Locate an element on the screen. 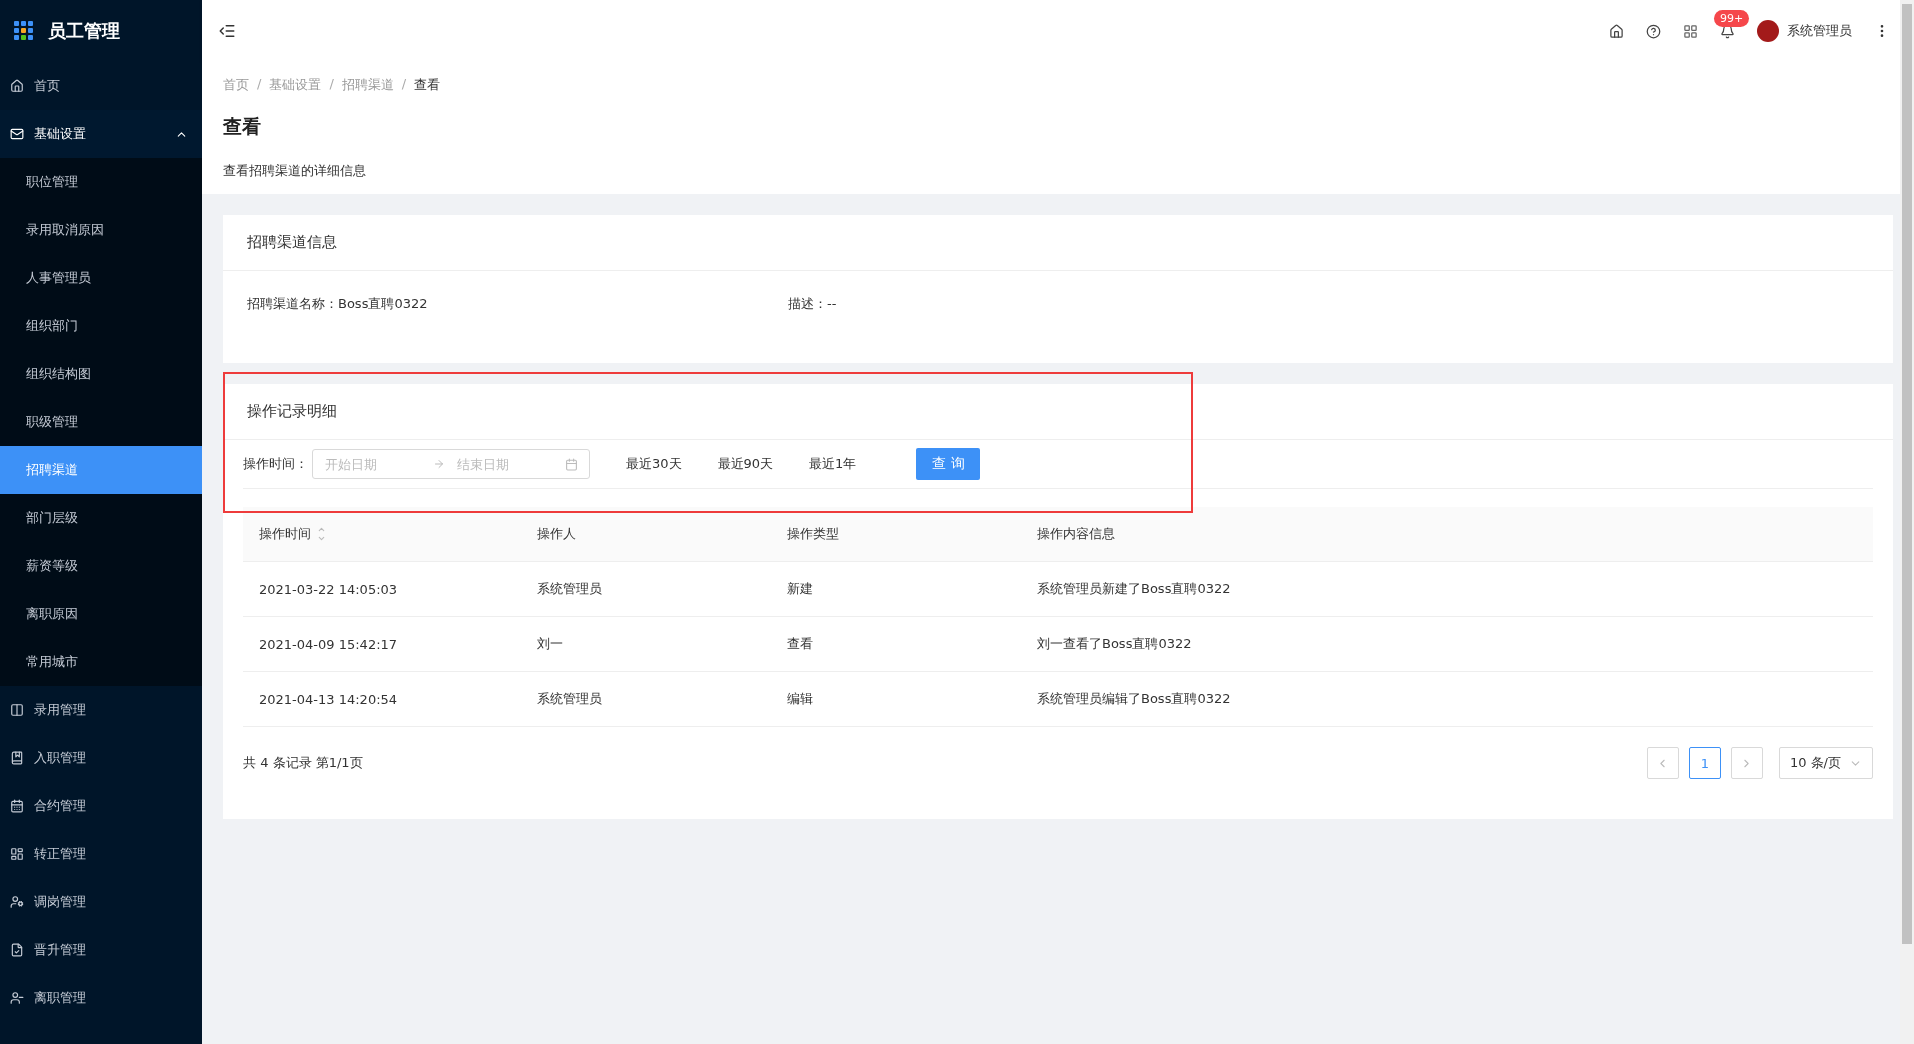  user-name: 系统管理员 is located at coordinates (1819, 31).